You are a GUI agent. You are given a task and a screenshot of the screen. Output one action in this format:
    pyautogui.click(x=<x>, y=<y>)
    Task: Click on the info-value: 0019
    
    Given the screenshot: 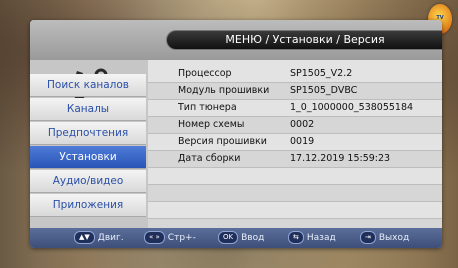 What is the action you would take?
    pyautogui.click(x=302, y=141)
    